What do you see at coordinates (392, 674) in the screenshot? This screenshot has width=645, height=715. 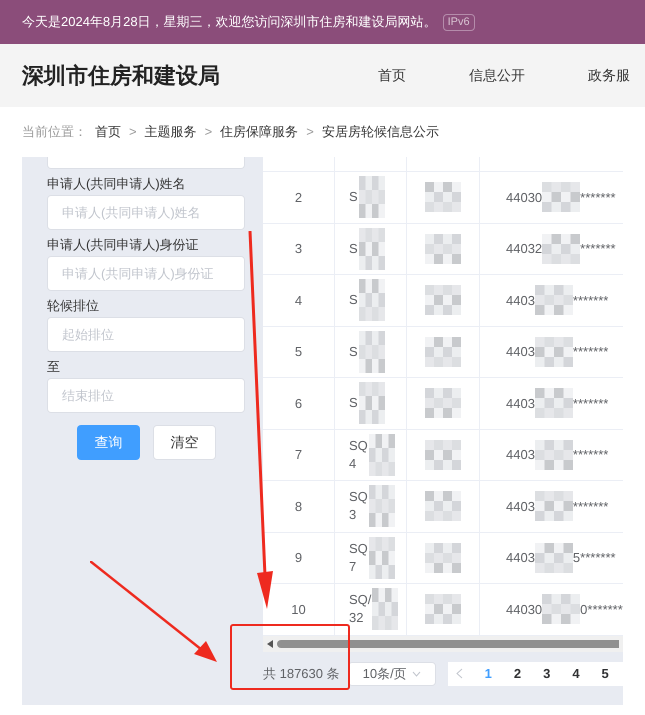 I see `page-size-select: 10条/页` at bounding box center [392, 674].